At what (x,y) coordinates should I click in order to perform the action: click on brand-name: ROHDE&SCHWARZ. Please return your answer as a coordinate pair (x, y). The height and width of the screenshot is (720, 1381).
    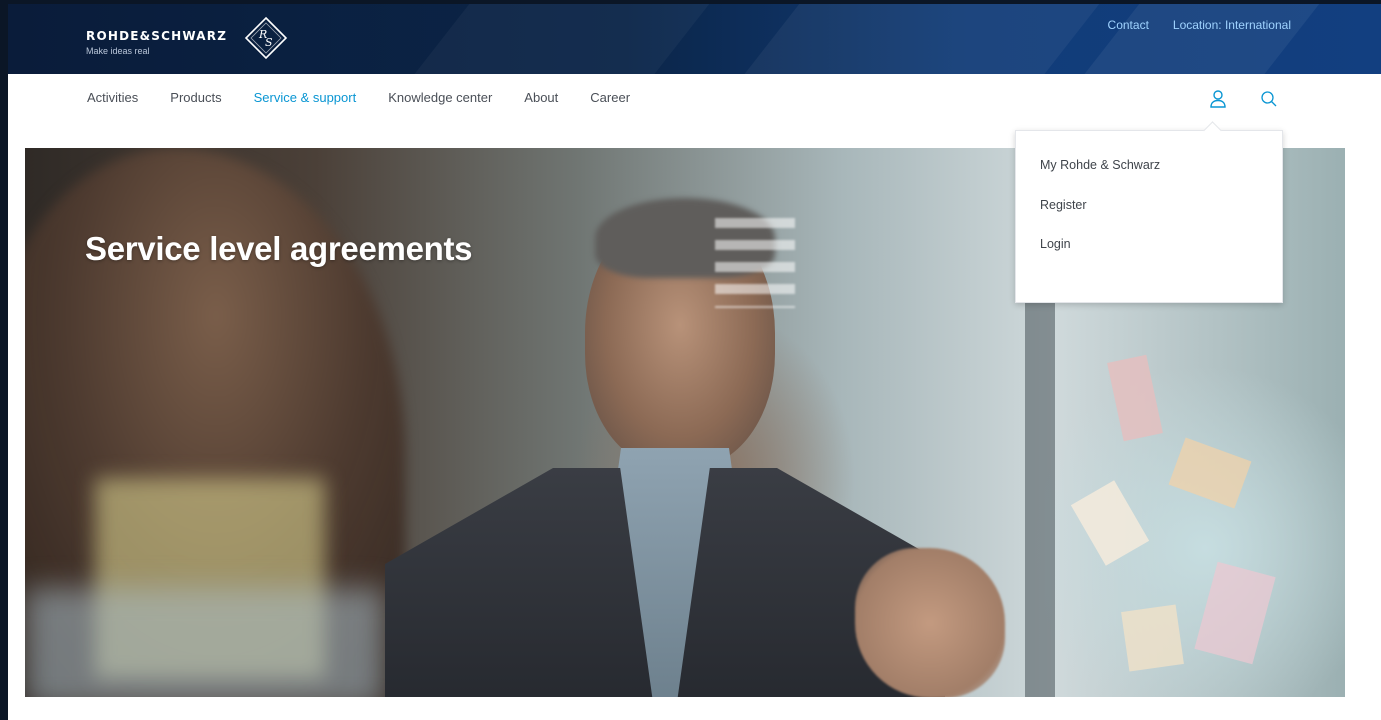
    Looking at the image, I should click on (157, 36).